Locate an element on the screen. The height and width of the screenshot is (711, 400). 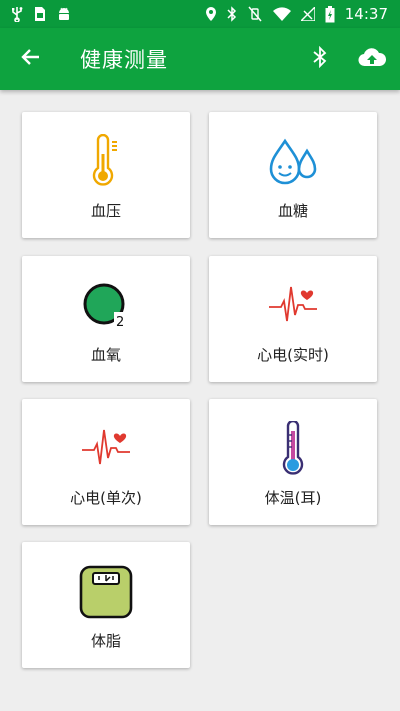
cloud-upload-icon is located at coordinates (372, 59).